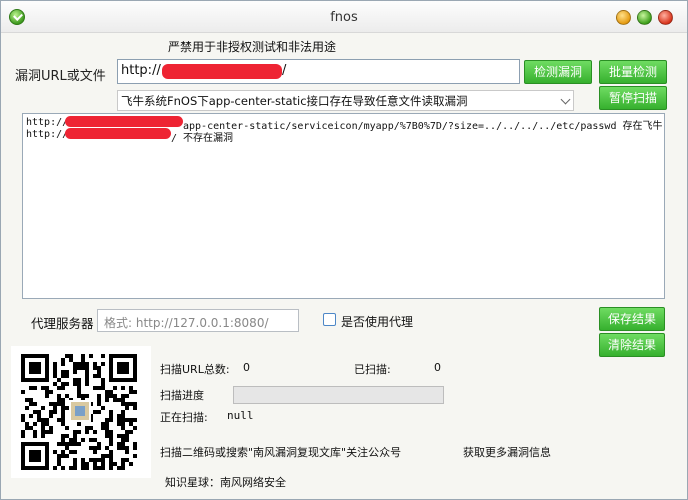 This screenshot has width=688, height=500. What do you see at coordinates (60, 76) in the screenshot?
I see `url-label: 漏洞URL或文件` at bounding box center [60, 76].